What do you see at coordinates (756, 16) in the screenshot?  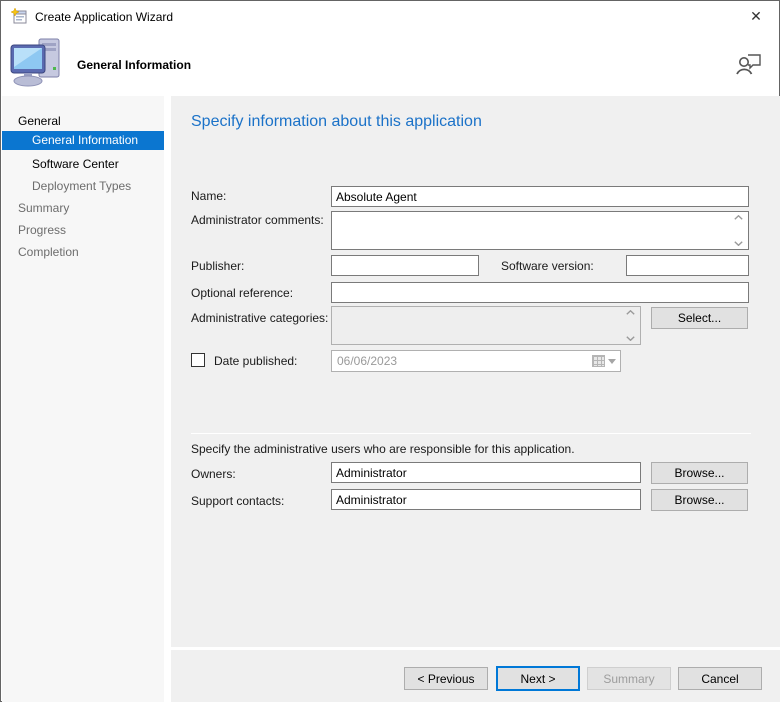 I see `close-button: ✕` at bounding box center [756, 16].